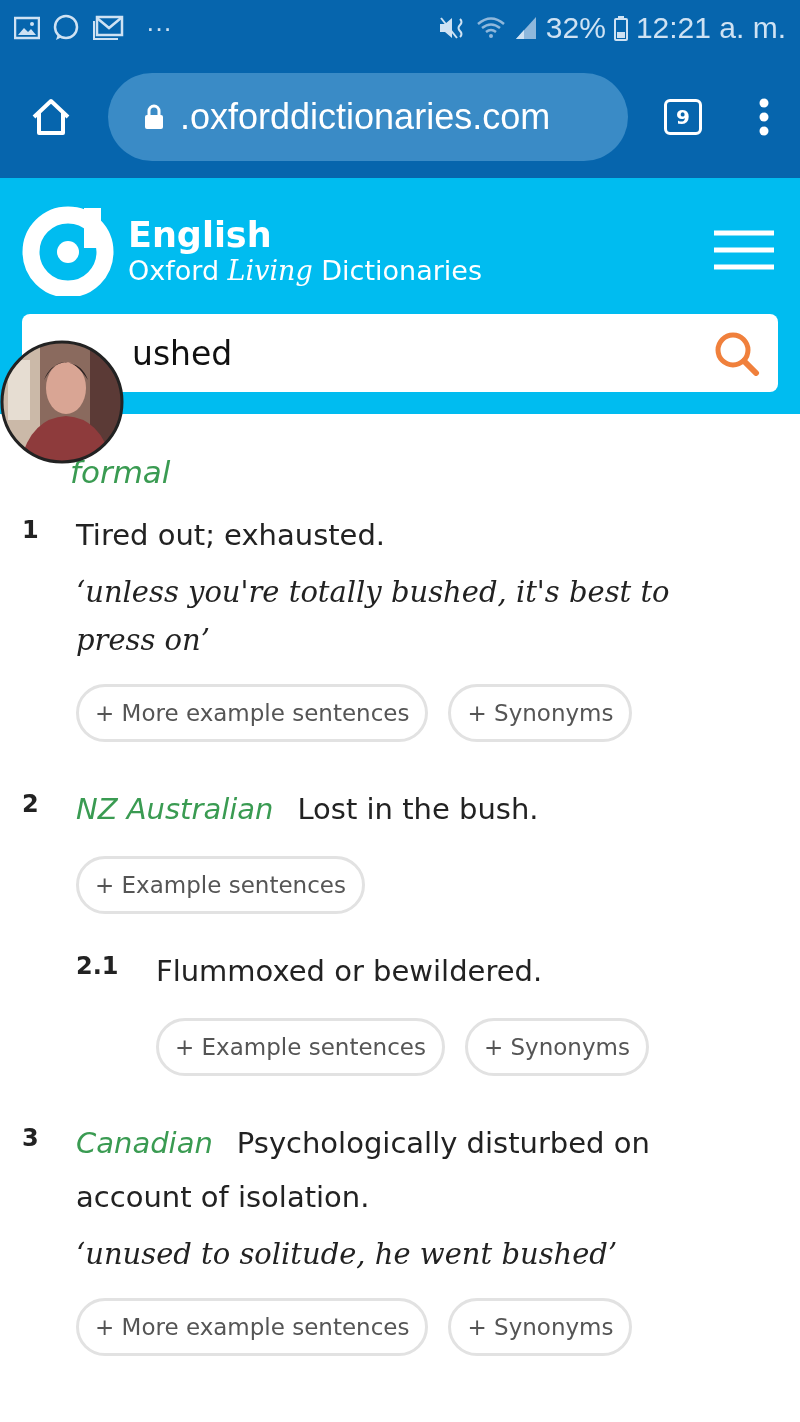  What do you see at coordinates (27, 28) in the screenshot?
I see `gallery-icon` at bounding box center [27, 28].